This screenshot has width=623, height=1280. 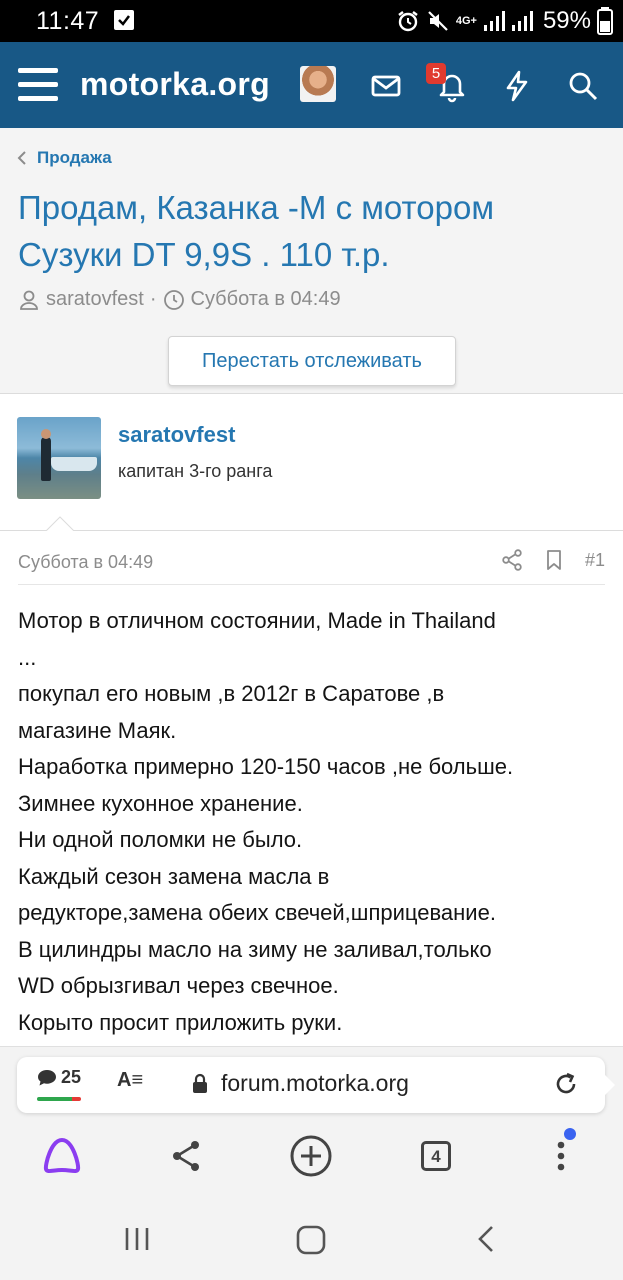 I want to click on post-date: Суббота в 04:49, so click(x=85, y=562).